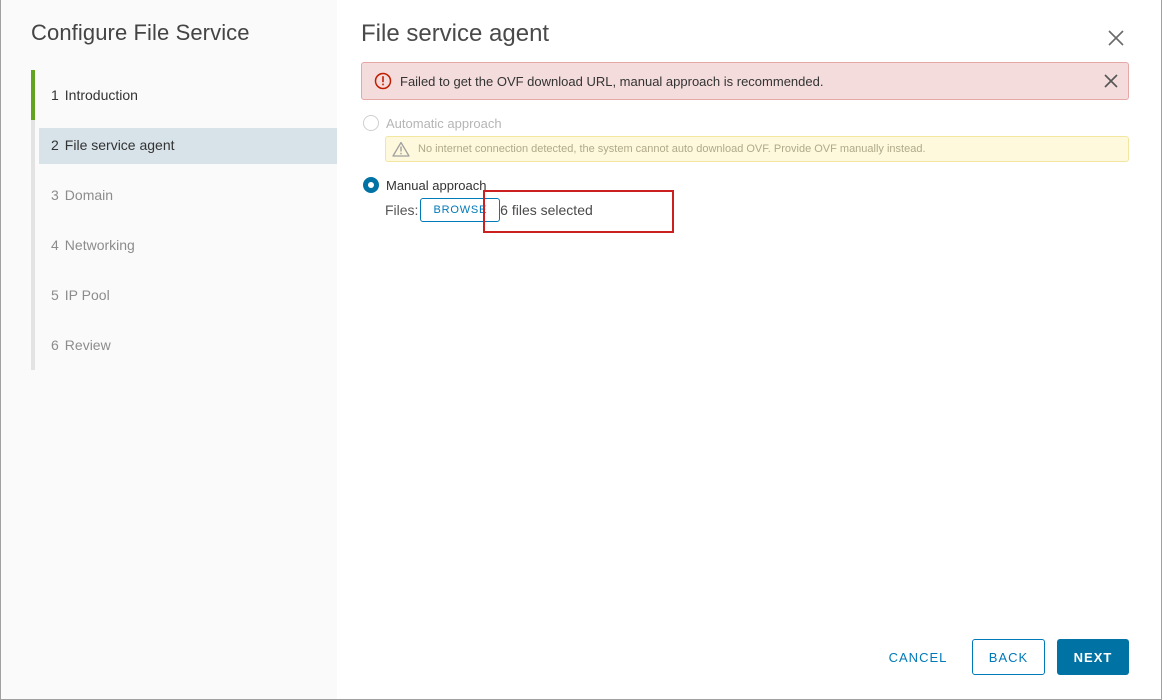  I want to click on step-number: 1, so click(55, 95).